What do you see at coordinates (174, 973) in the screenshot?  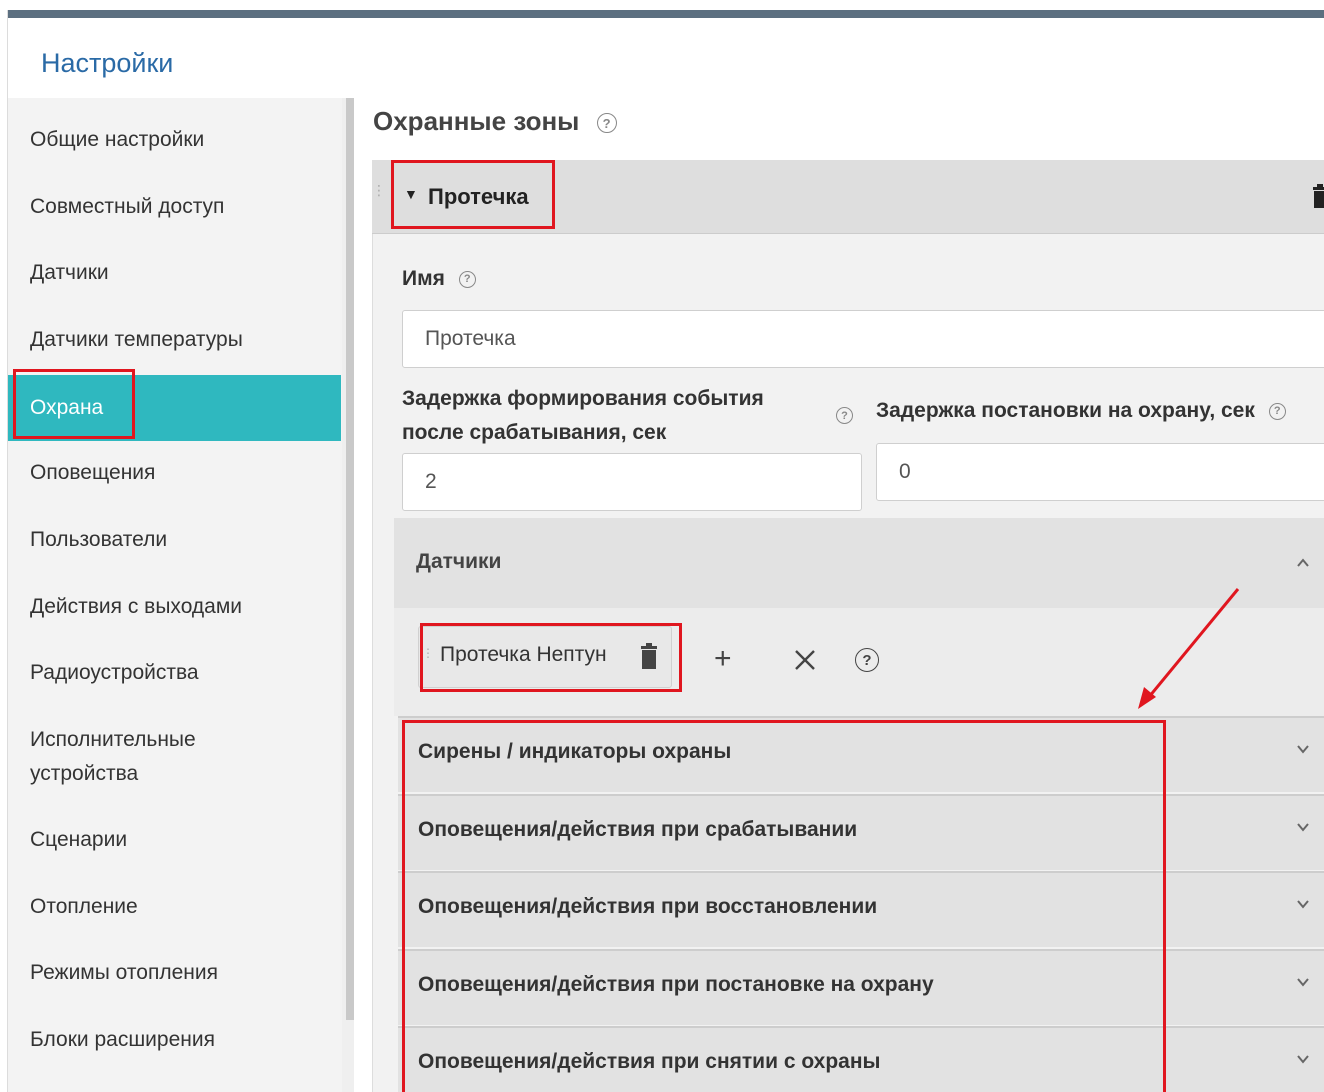 I see `sidebar-item-heating-modes: Режимы отопления` at bounding box center [174, 973].